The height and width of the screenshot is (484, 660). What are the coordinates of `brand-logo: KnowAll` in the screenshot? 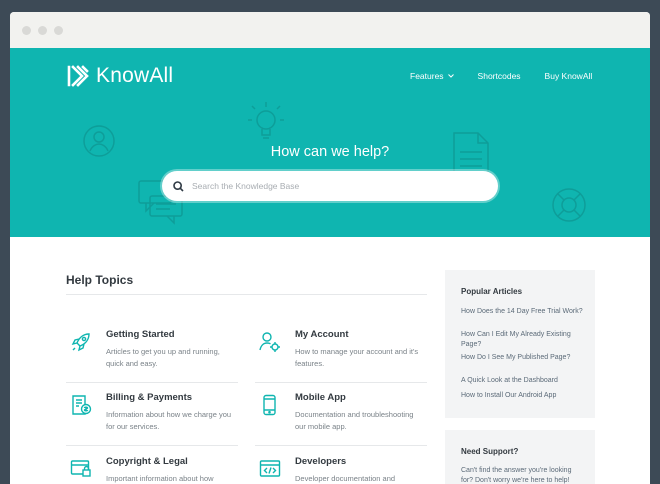 It's located at (119, 76).